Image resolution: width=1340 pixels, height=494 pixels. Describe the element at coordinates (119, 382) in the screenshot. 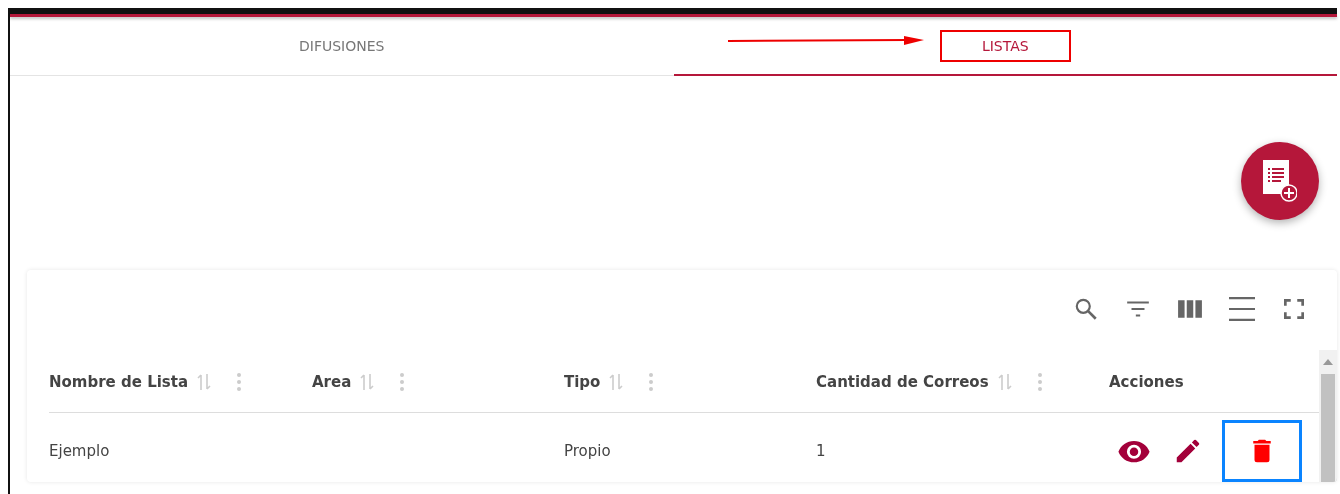

I see `column-header: Nombre de Lista` at that location.